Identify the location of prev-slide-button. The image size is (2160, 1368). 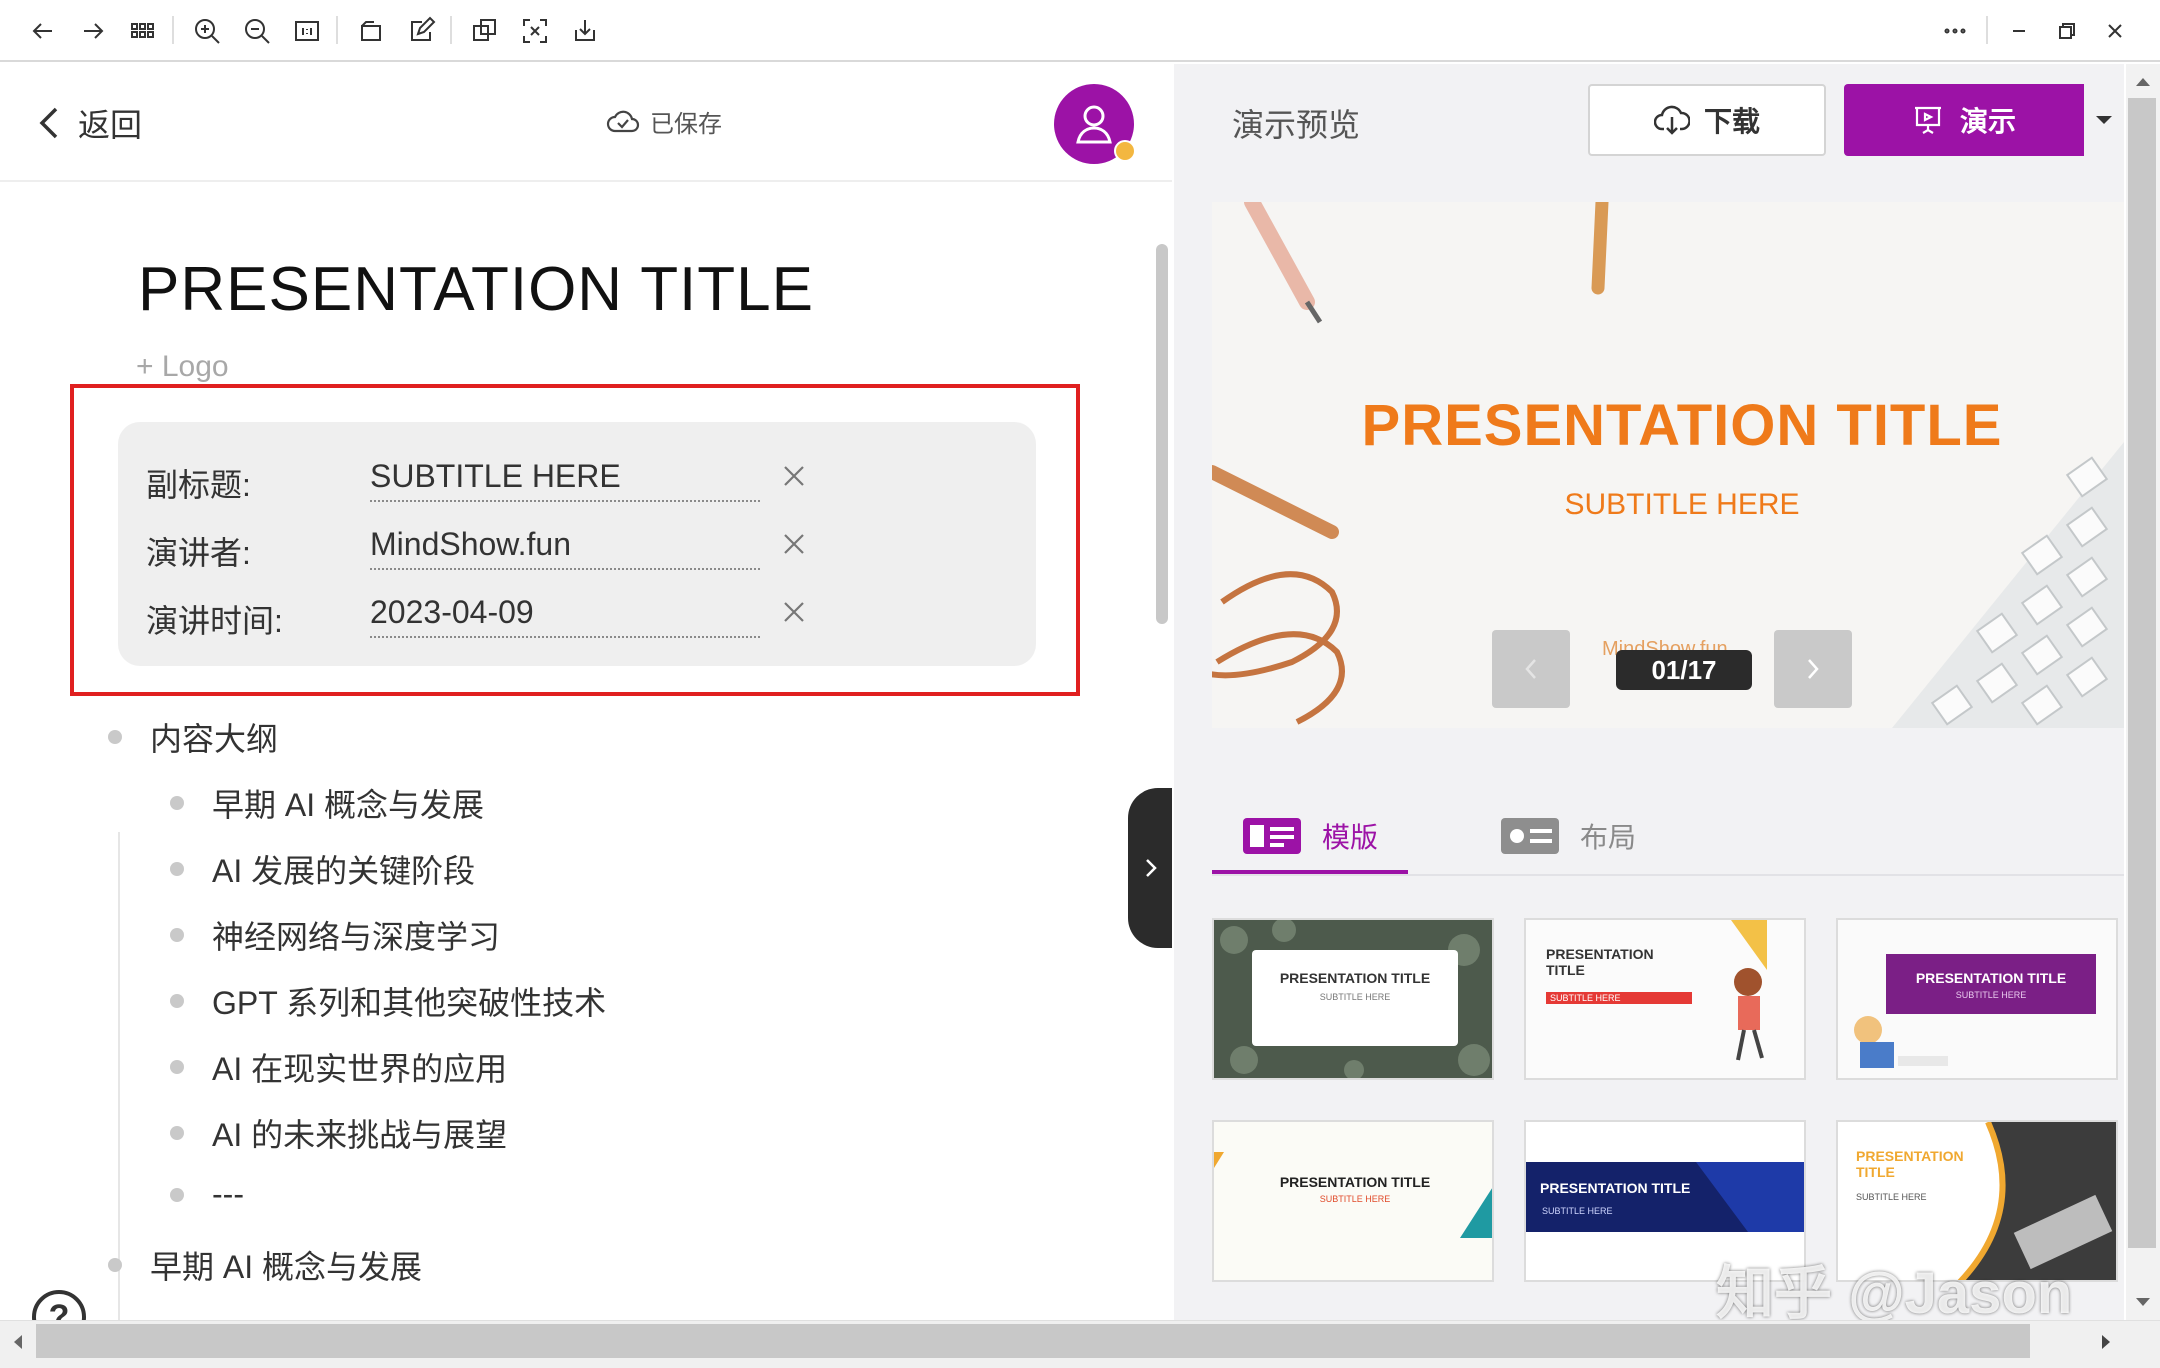
(1531, 669).